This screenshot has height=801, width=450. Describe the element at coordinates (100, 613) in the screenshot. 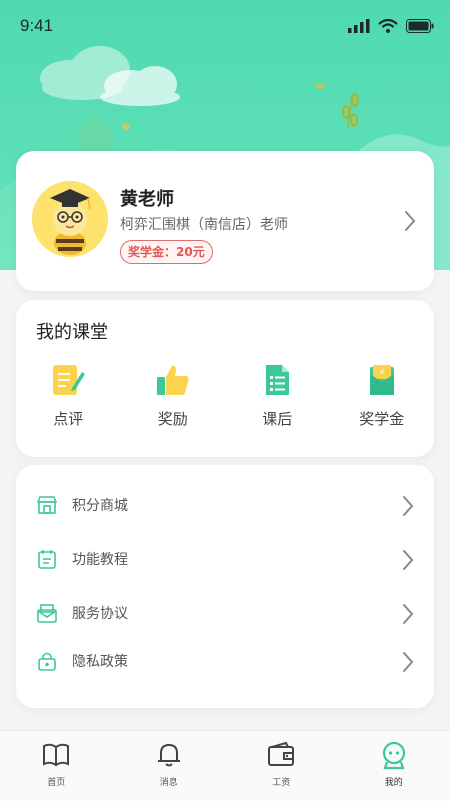

I see `menu-item-label: 服务协议` at that location.